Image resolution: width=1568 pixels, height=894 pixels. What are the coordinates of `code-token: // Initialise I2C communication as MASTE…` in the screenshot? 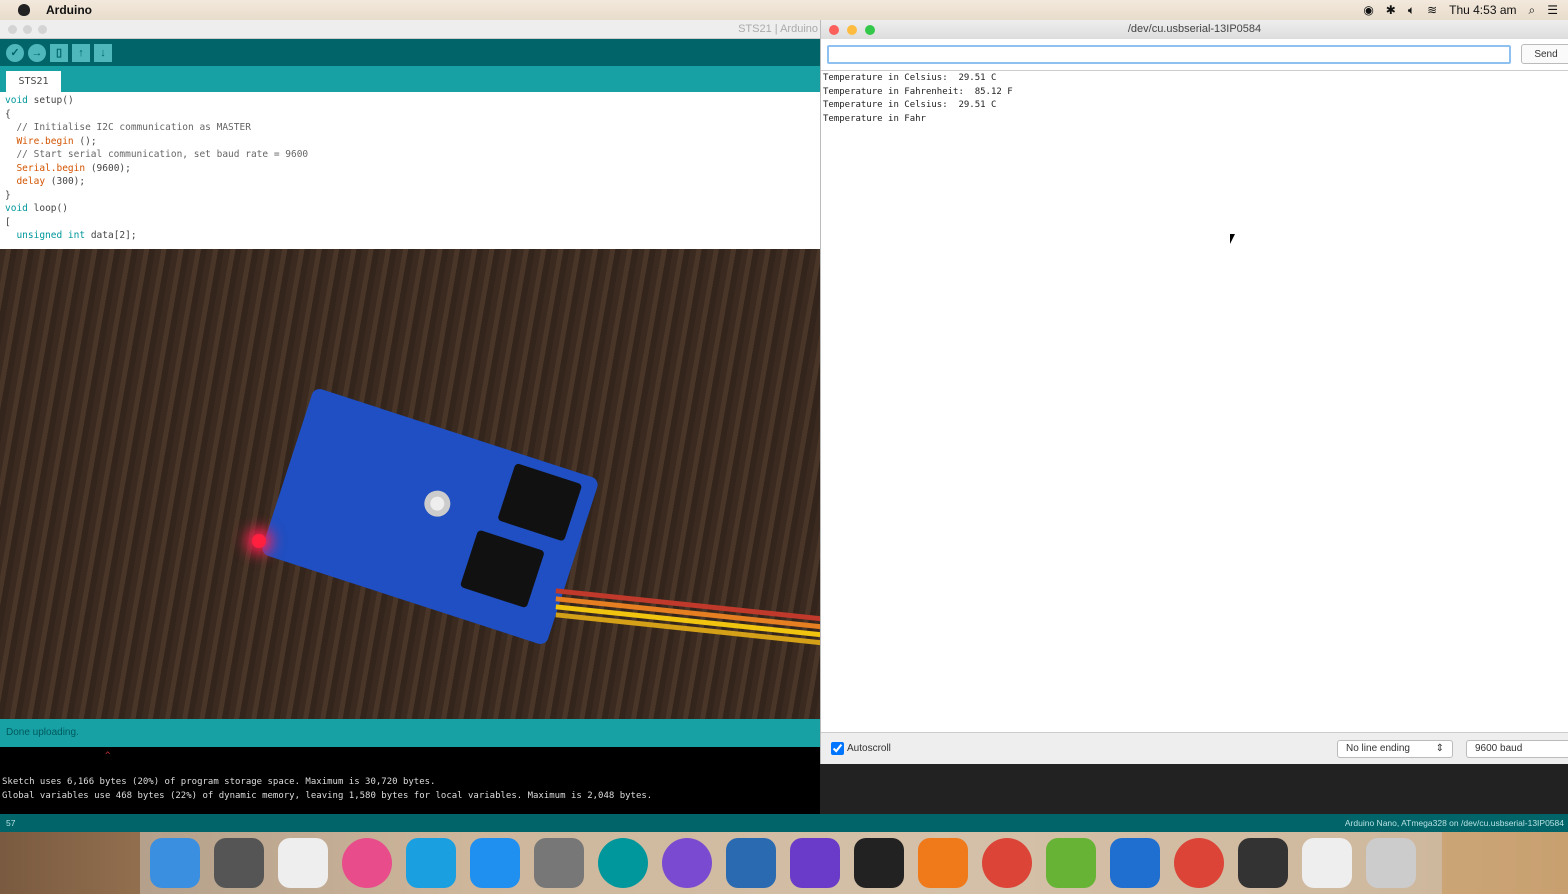 It's located at (128, 127).